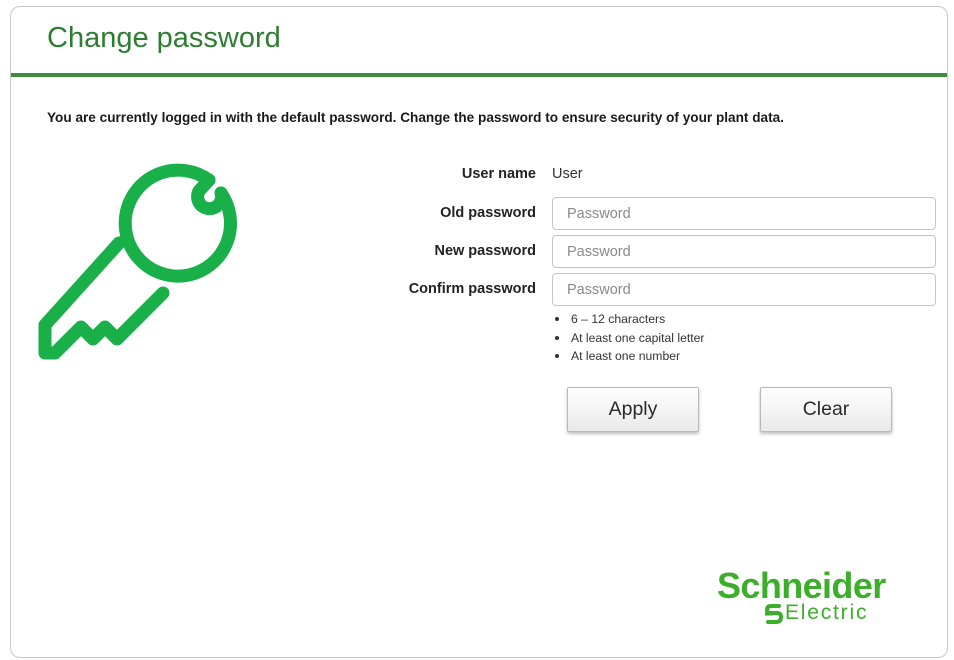 The image size is (954, 660). Describe the element at coordinates (472, 289) in the screenshot. I see `confirm-password-label: Confirm password` at that location.